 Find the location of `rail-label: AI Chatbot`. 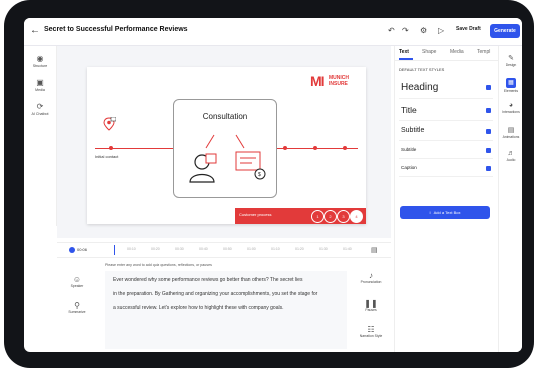

rail-label: AI Chatbot is located at coordinates (40, 114).